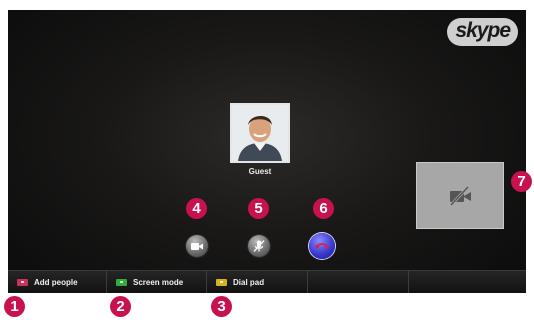  Describe the element at coordinates (521, 181) in the screenshot. I see `callout-badge-7: 7` at that location.